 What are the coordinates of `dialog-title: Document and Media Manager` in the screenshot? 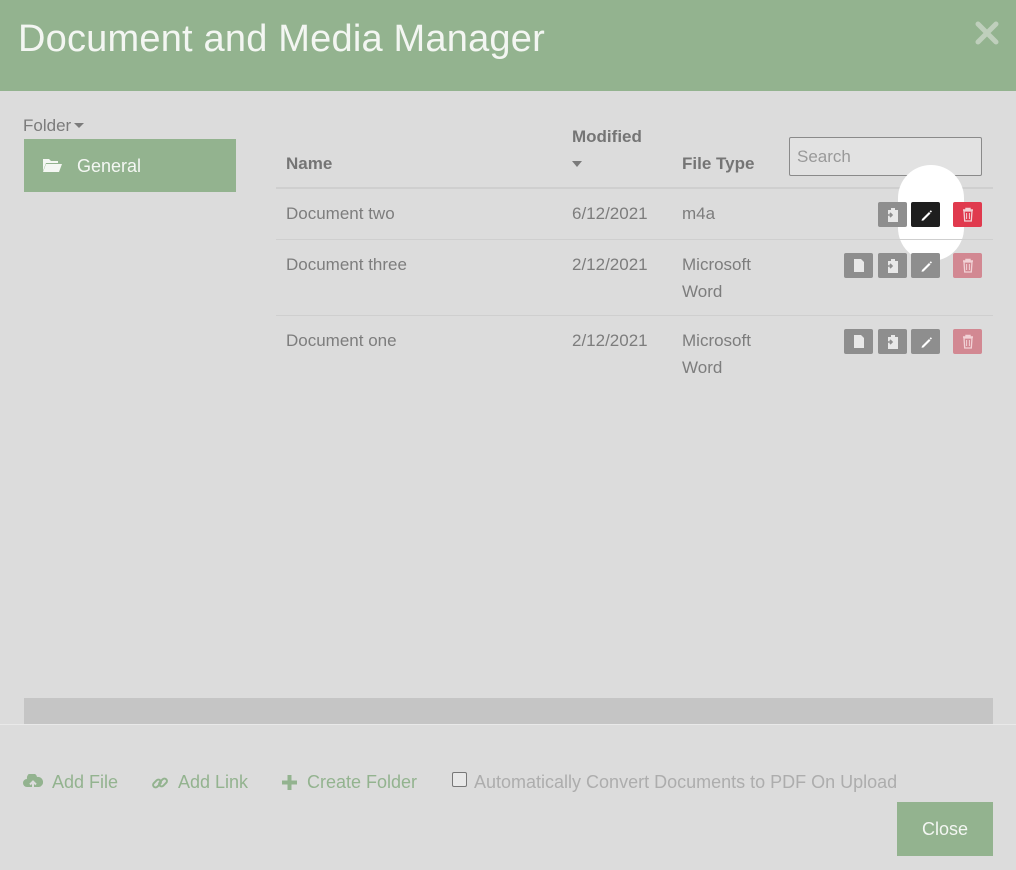 It's located at (281, 39).